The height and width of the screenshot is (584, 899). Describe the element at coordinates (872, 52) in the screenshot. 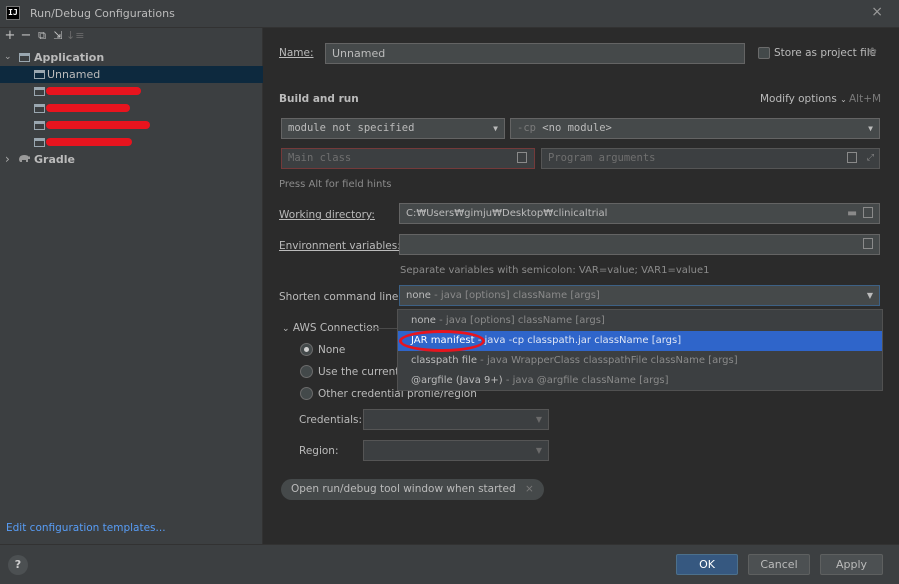

I see `gear-icon: ✿` at that location.